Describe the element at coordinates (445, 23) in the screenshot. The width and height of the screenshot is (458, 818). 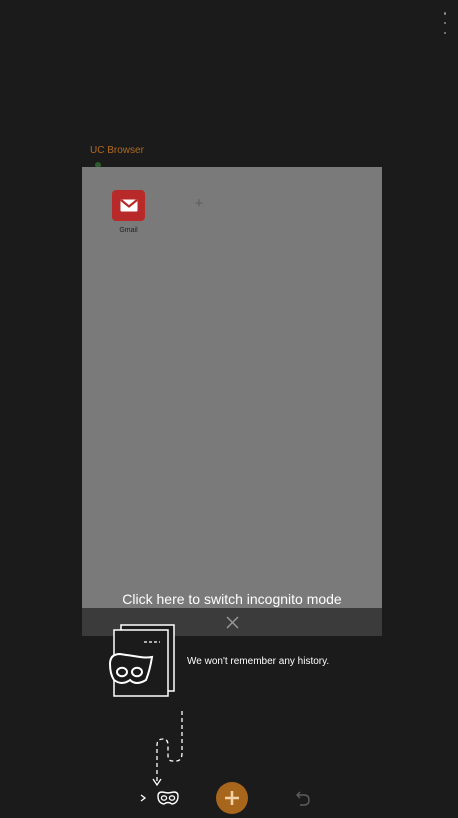
I see `overflow-menu-icon` at that location.